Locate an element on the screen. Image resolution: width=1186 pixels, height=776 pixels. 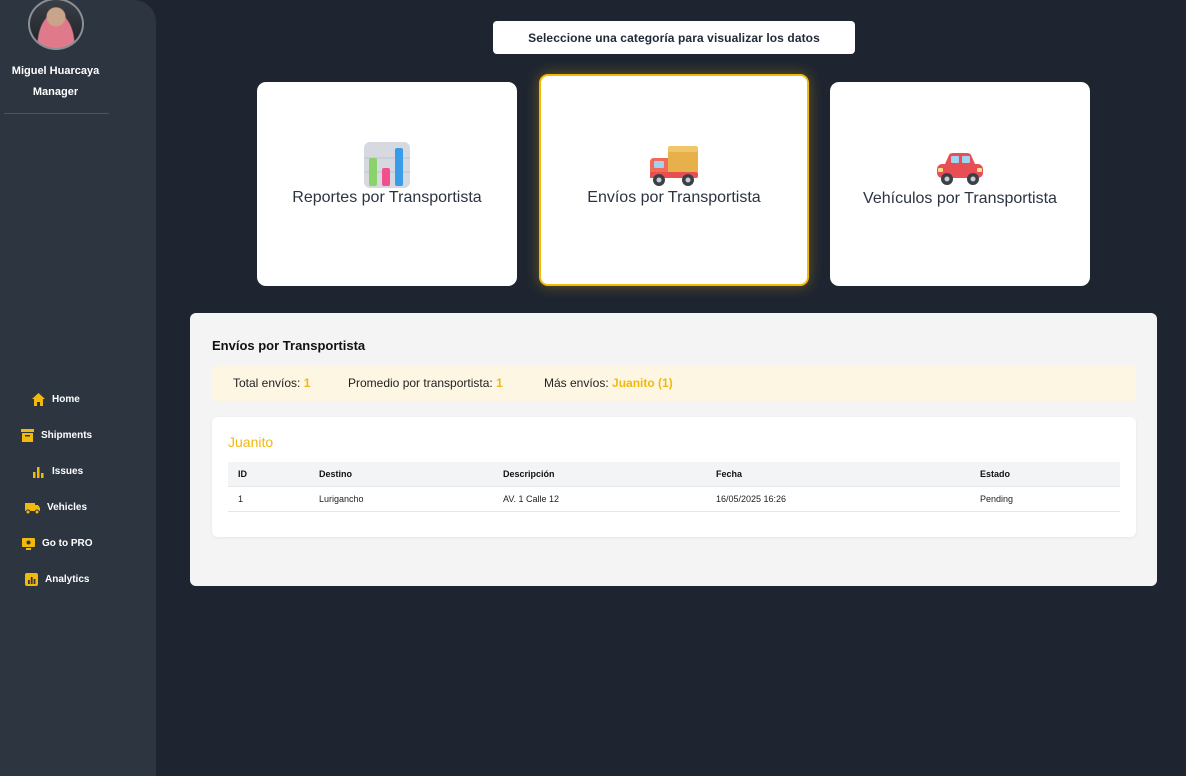
total-value: 1 is located at coordinates (307, 383).